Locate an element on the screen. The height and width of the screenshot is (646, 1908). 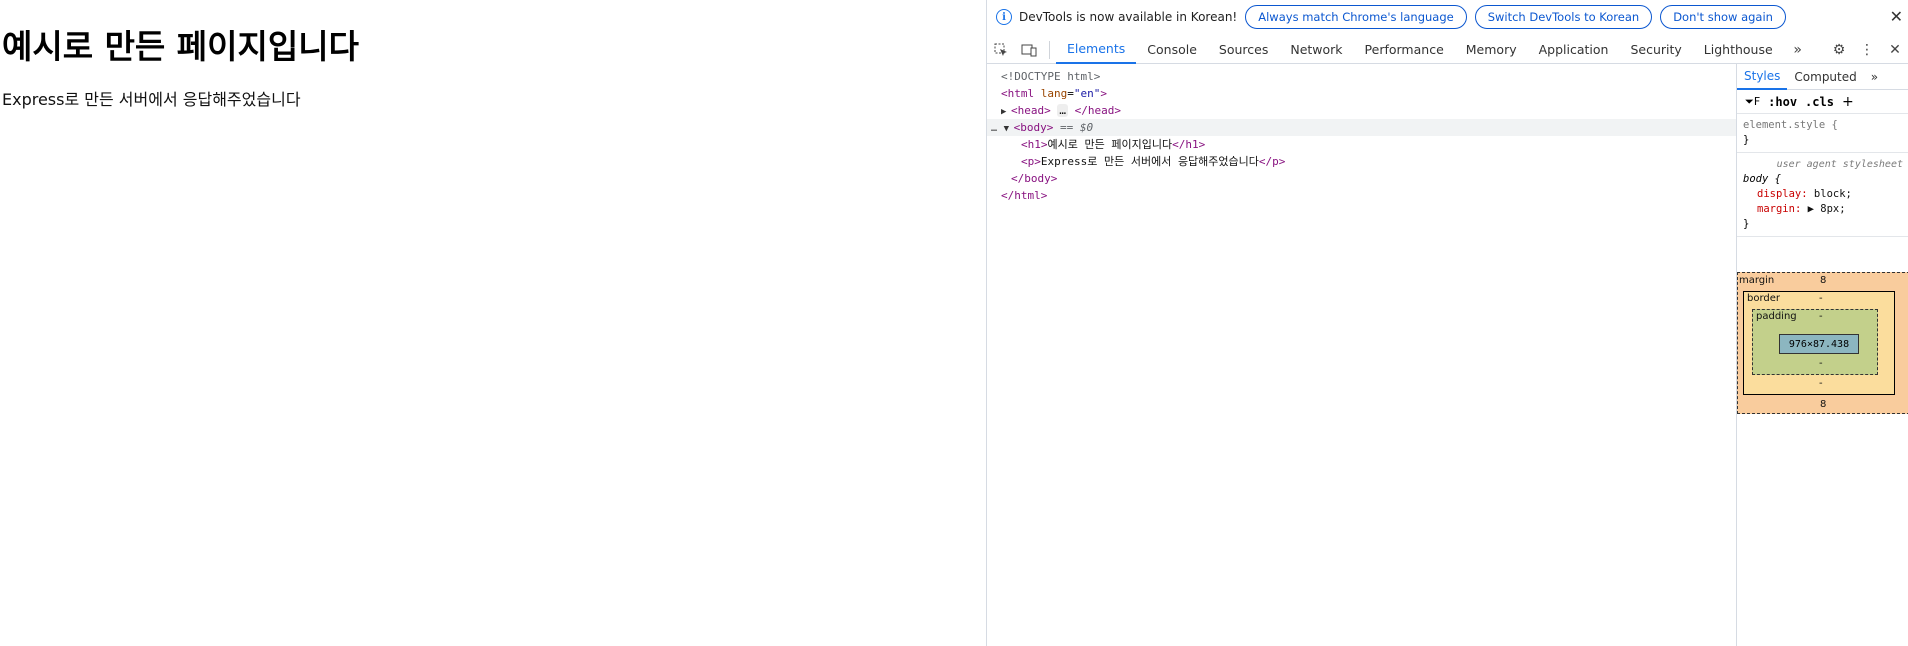
doctype-text: <!DOCTYPE html> is located at coordinates (1051, 76).